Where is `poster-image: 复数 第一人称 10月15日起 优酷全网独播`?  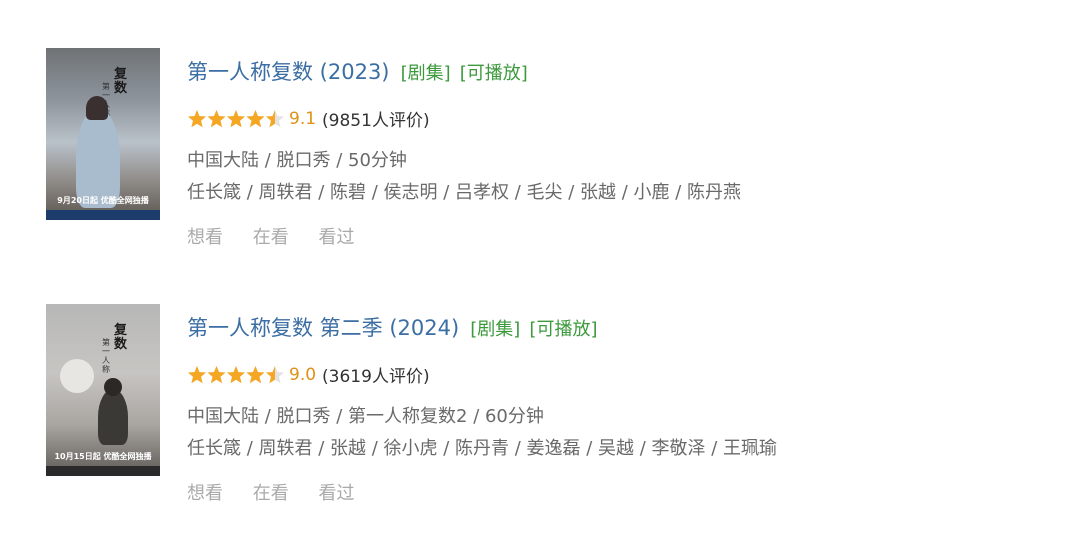 poster-image: 复数 第一人称 10月15日起 优酷全网独播 is located at coordinates (103, 390).